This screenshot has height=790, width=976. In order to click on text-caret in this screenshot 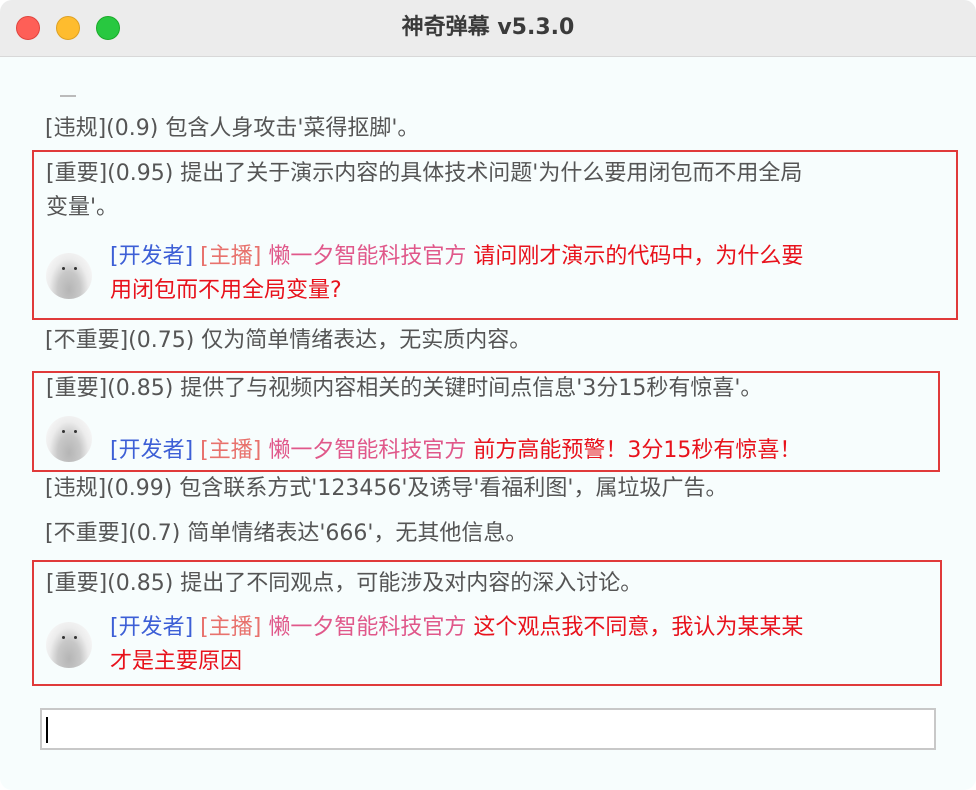, I will do `click(47, 730)`.